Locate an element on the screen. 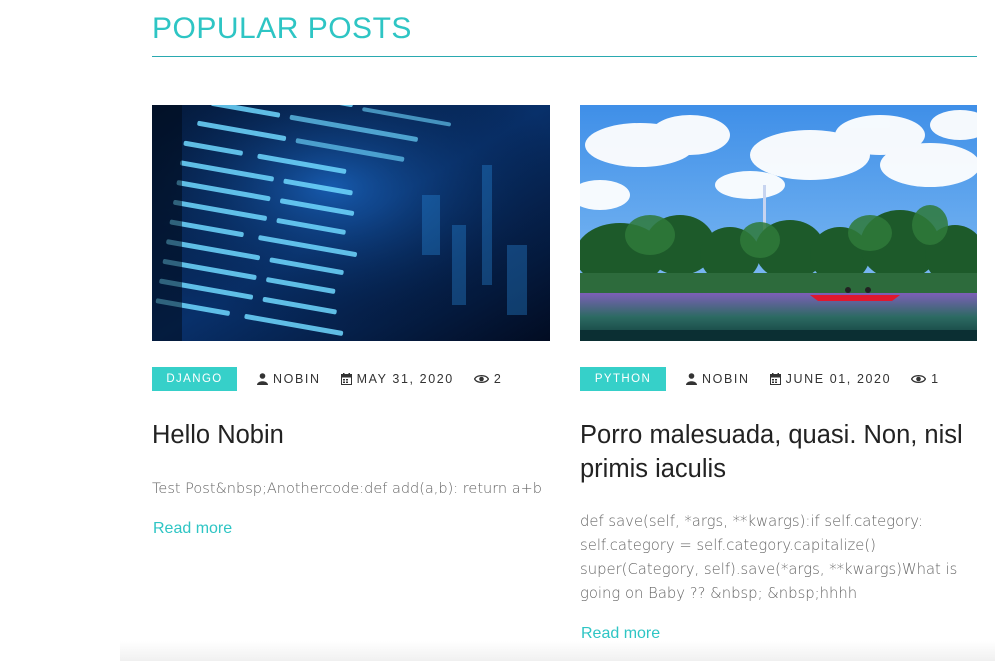 This screenshot has height=661, width=995. category-badge: DJANGO is located at coordinates (194, 379).